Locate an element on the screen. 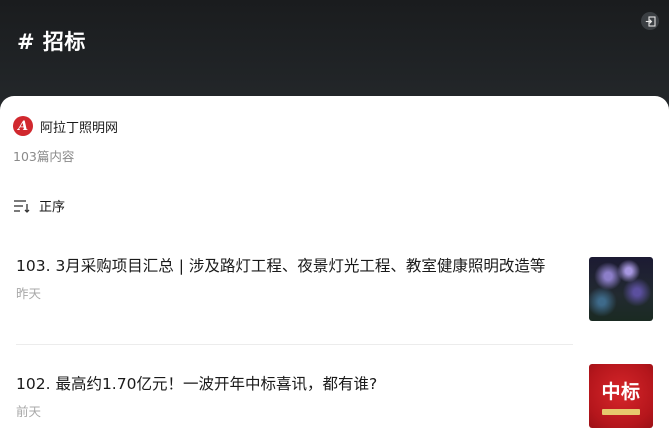 Image resolution: width=669 pixels, height=438 pixels. night-scene-thumbnail is located at coordinates (621, 289).